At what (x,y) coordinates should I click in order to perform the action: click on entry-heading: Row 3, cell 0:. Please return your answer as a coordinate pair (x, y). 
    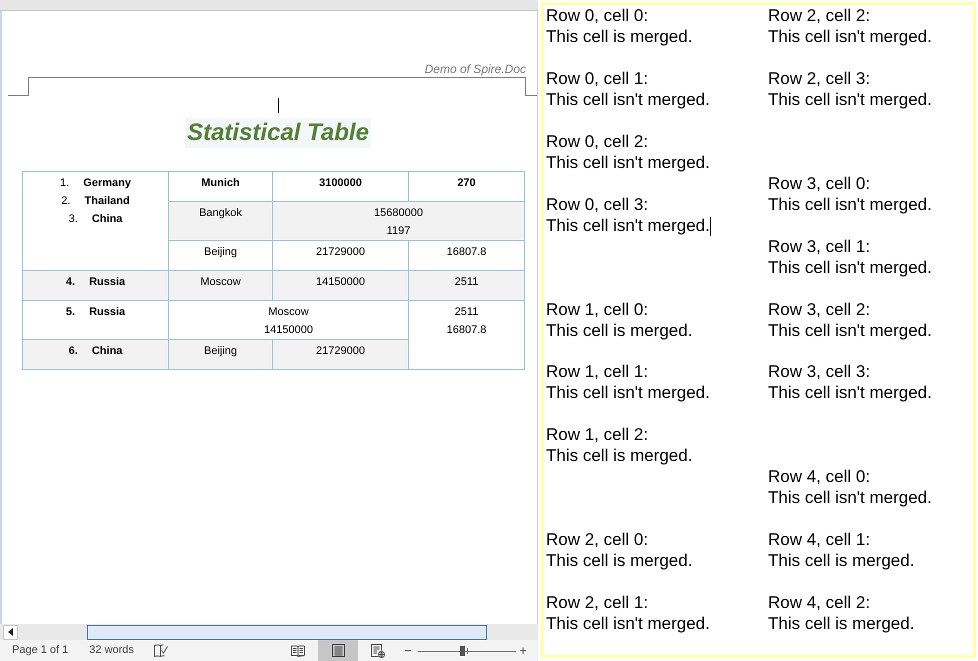
    Looking at the image, I should click on (819, 183).